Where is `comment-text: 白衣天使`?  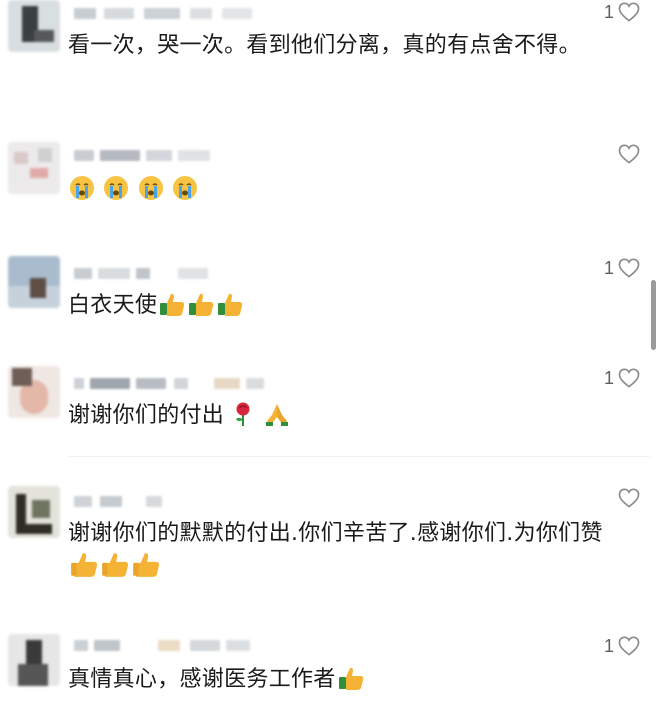
comment-text: 白衣天使 is located at coordinates (348, 306).